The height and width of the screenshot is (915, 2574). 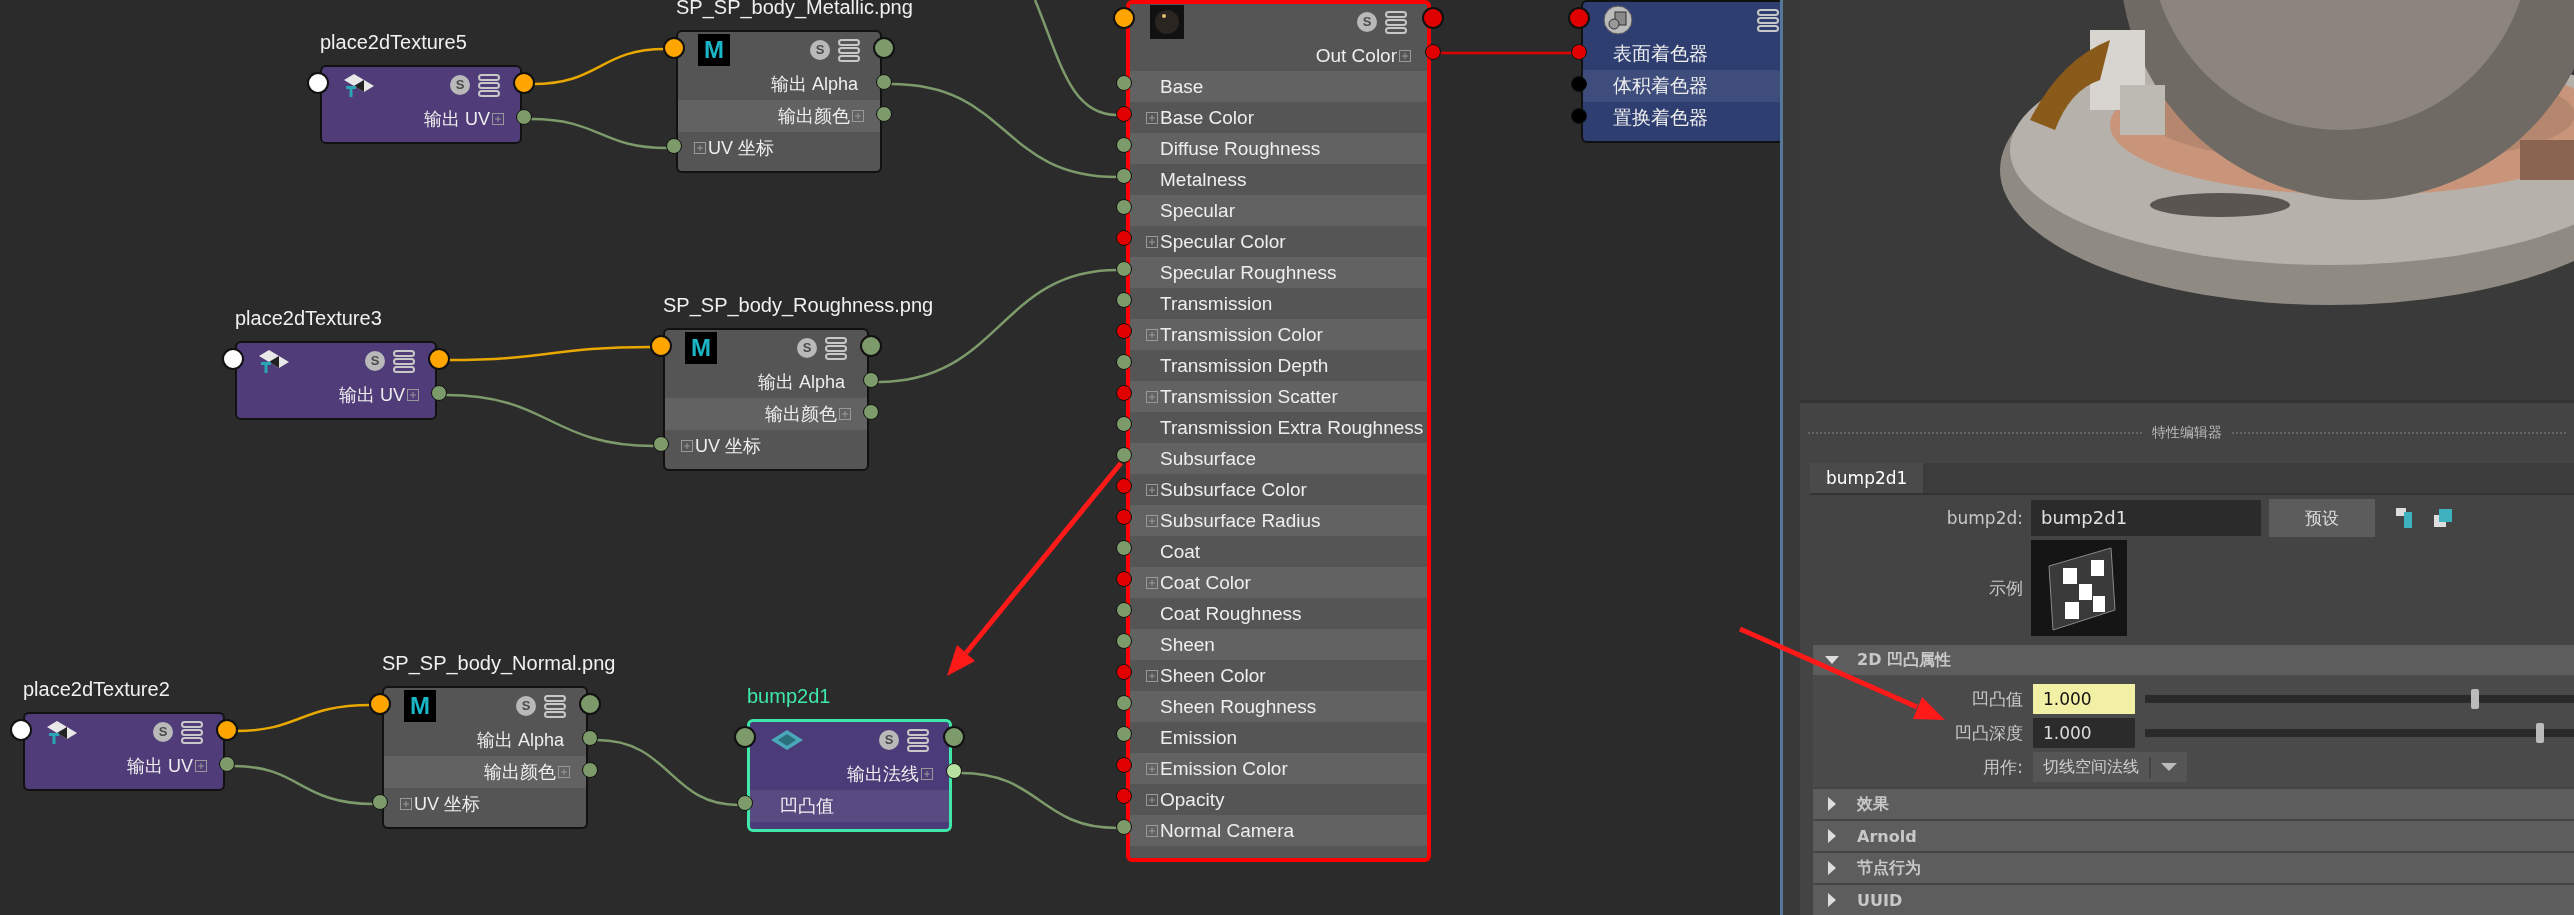 What do you see at coordinates (2193, 868) in the screenshot?
I see `section-header: 节点行为` at bounding box center [2193, 868].